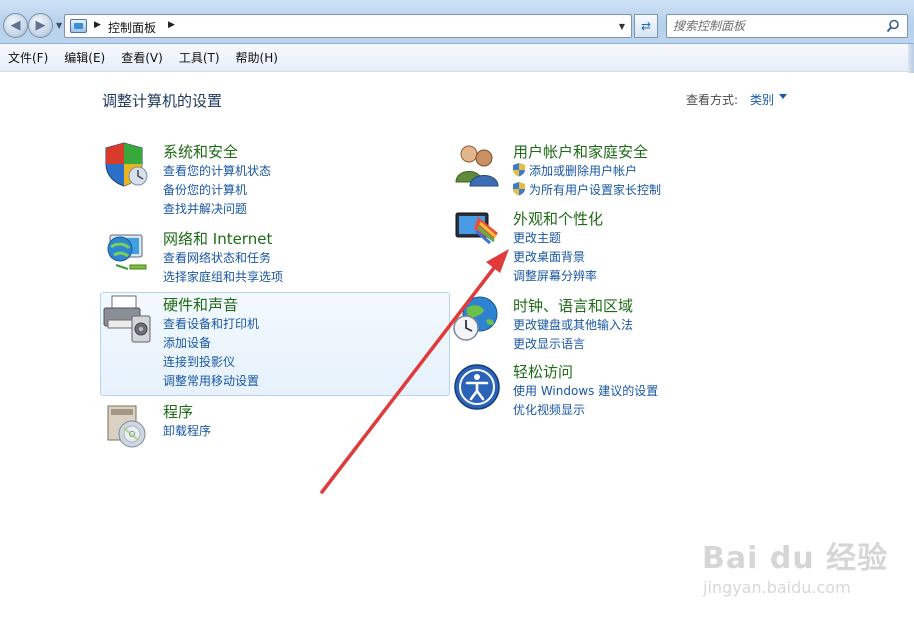  What do you see at coordinates (59, 25) in the screenshot?
I see `recent-pages-dropdown: ▼` at bounding box center [59, 25].